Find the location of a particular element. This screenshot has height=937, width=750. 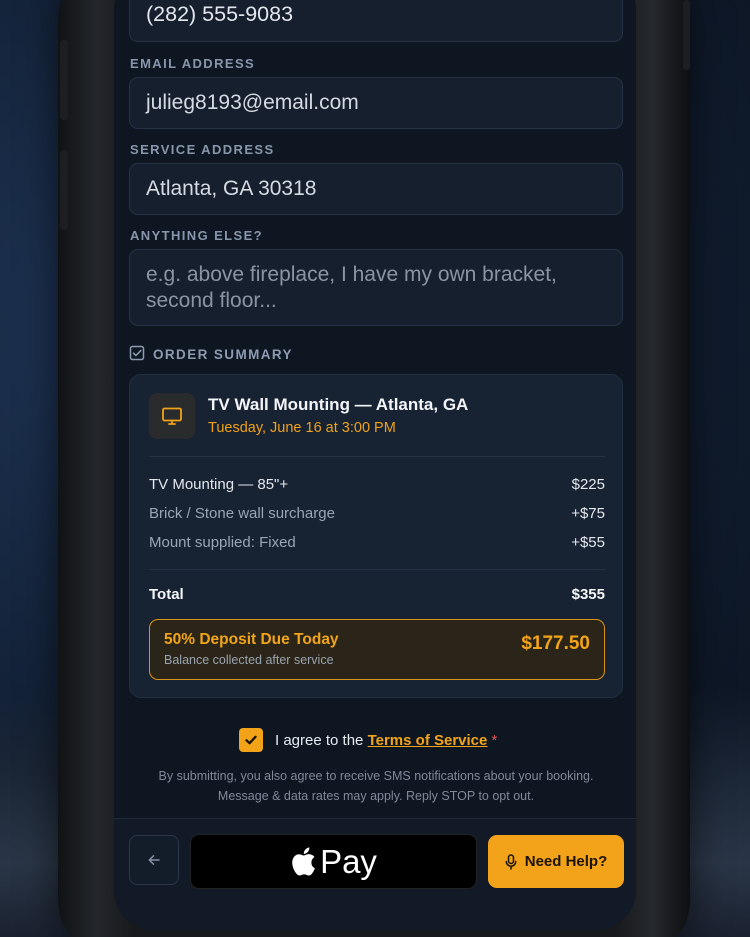

terms-of-service-link: Terms of Service is located at coordinates (428, 740).